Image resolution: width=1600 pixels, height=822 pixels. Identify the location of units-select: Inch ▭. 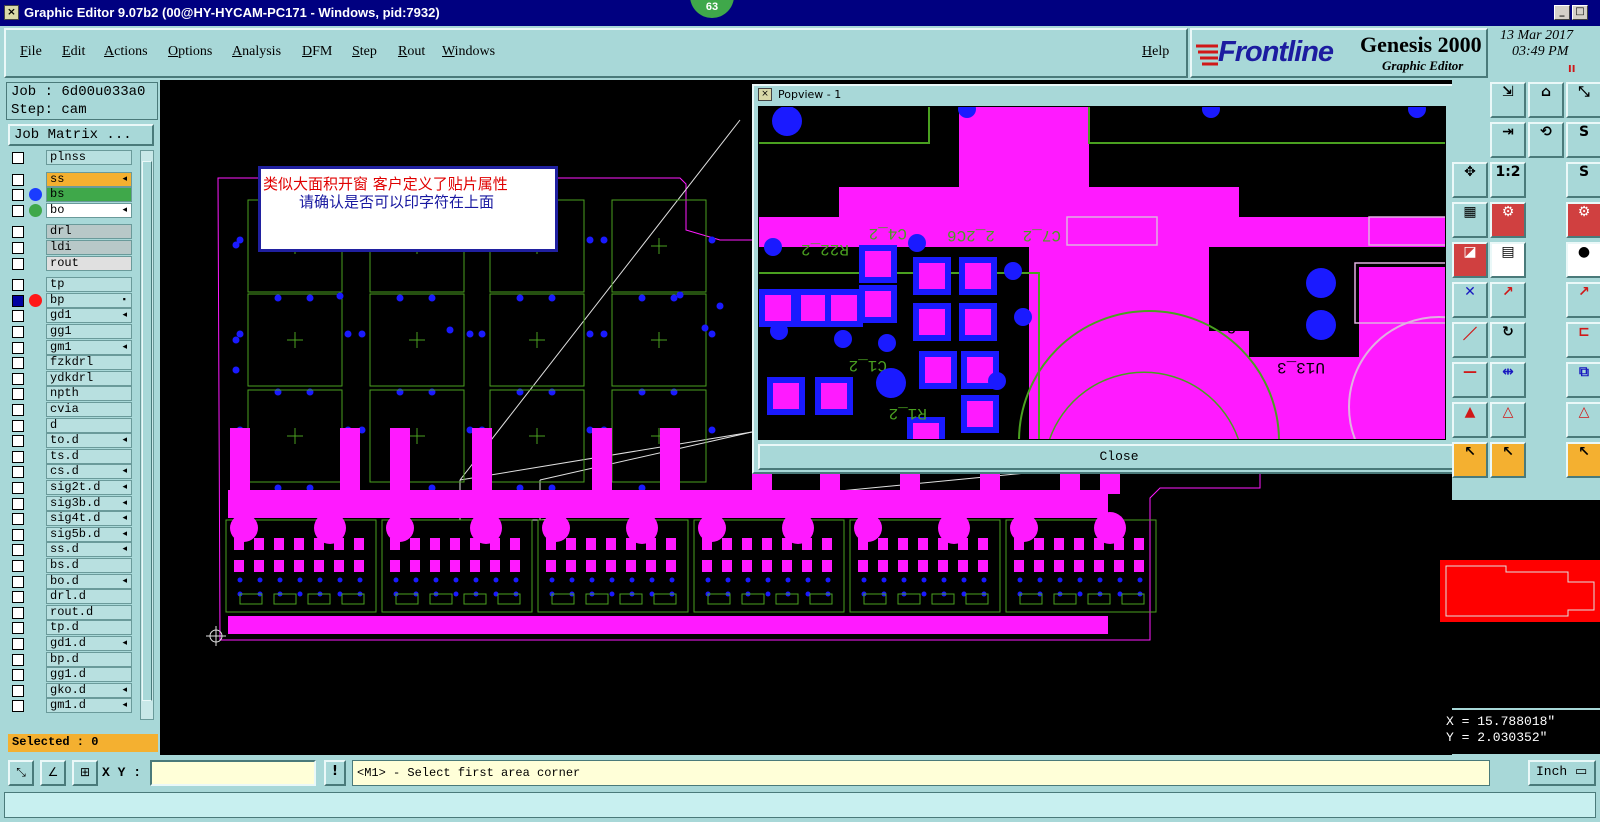
(1562, 773).